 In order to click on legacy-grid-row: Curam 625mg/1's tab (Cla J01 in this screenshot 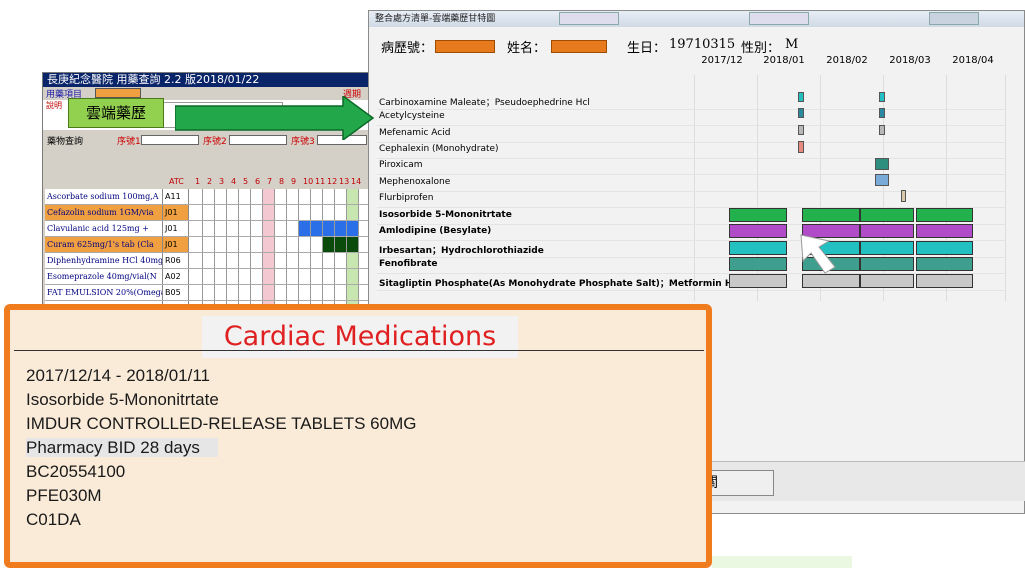, I will do `click(208, 245)`.